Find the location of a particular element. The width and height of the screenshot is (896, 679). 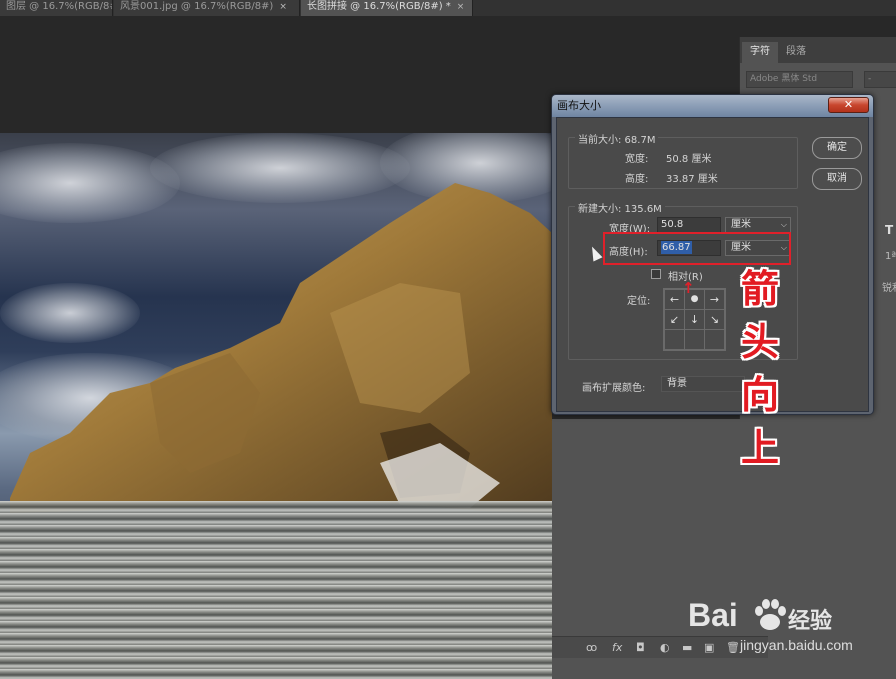

annotation-char: 向 is located at coordinates (759, 395).